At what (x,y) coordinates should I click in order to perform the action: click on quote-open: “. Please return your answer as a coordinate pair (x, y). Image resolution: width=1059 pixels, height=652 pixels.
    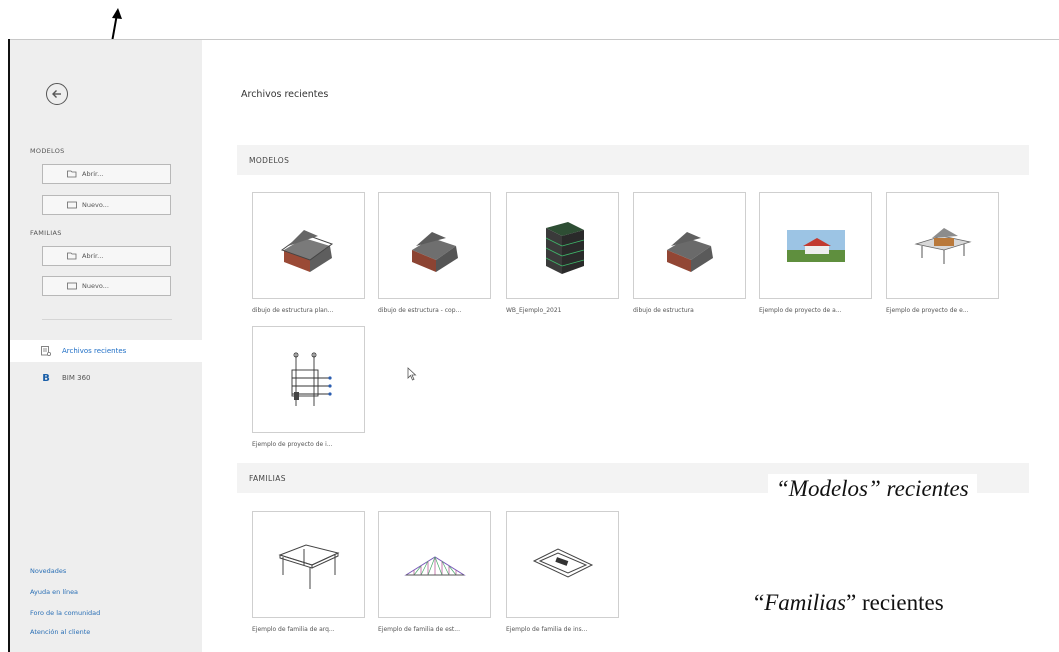
    Looking at the image, I should click on (759, 602).